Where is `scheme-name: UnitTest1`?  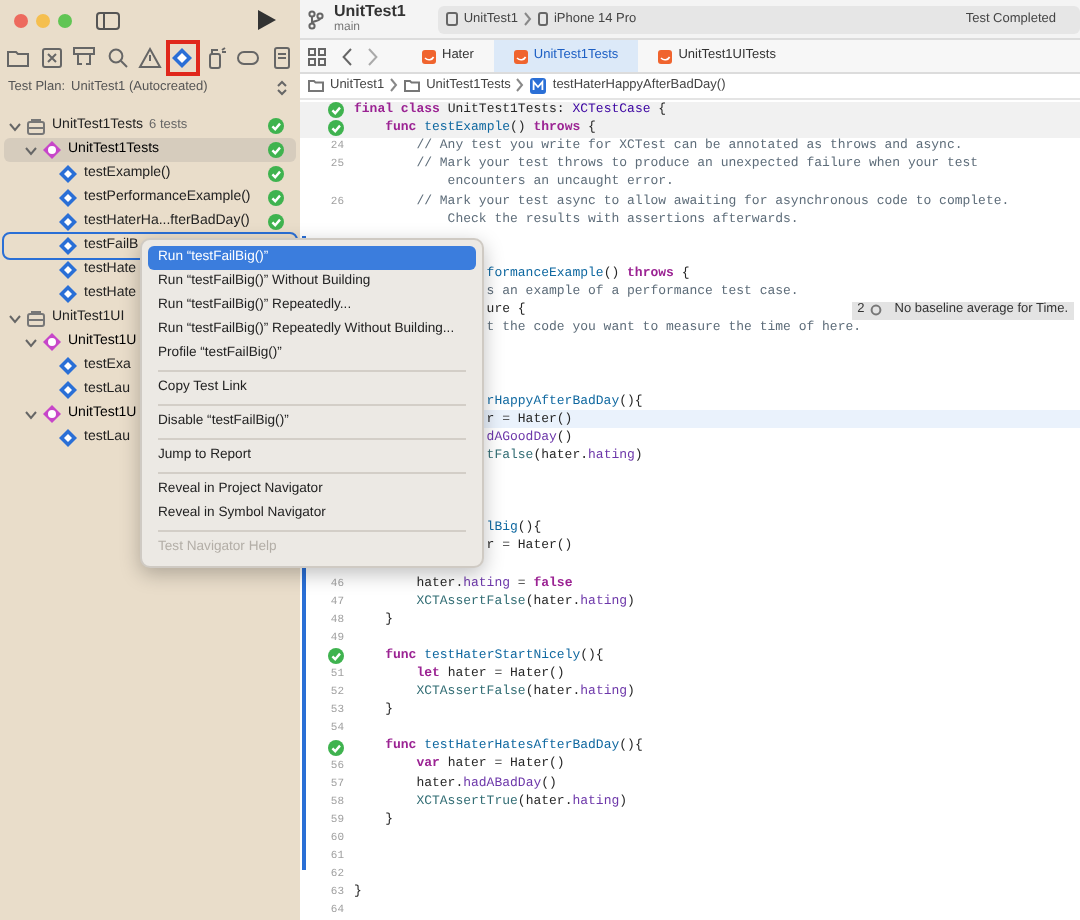
scheme-name: UnitTest1 is located at coordinates (370, 12).